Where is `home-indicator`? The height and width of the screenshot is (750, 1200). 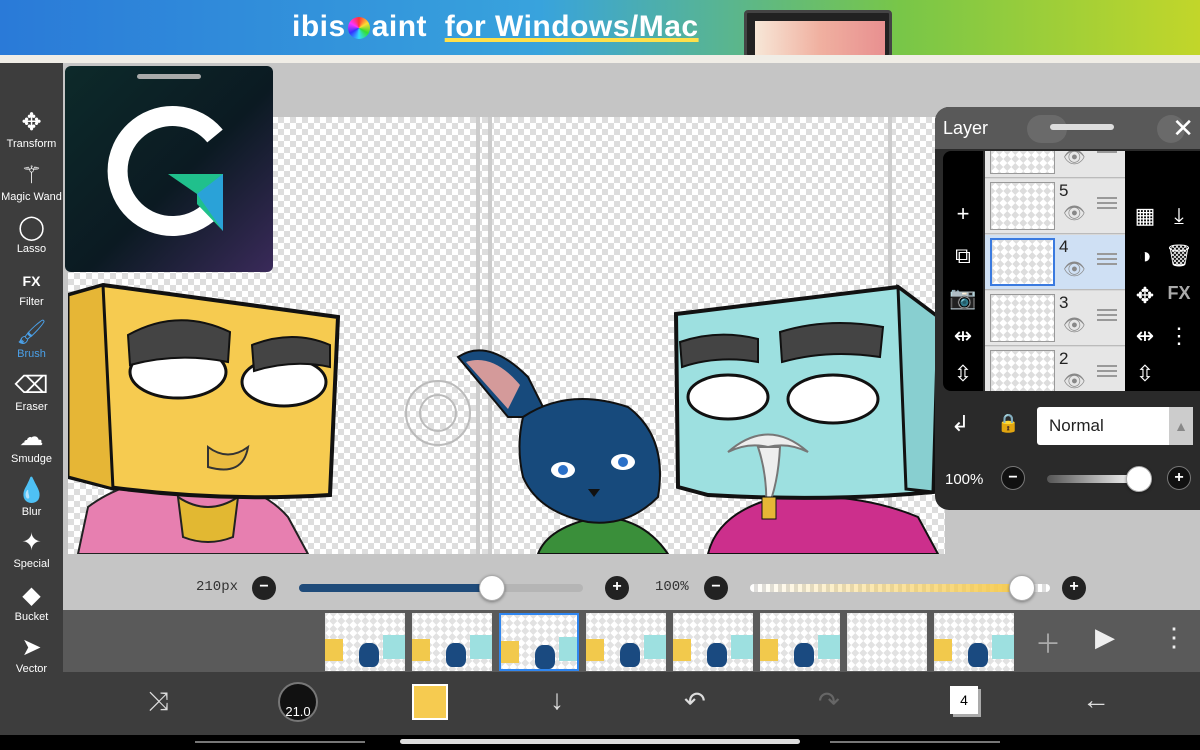
home-indicator is located at coordinates (600, 741).